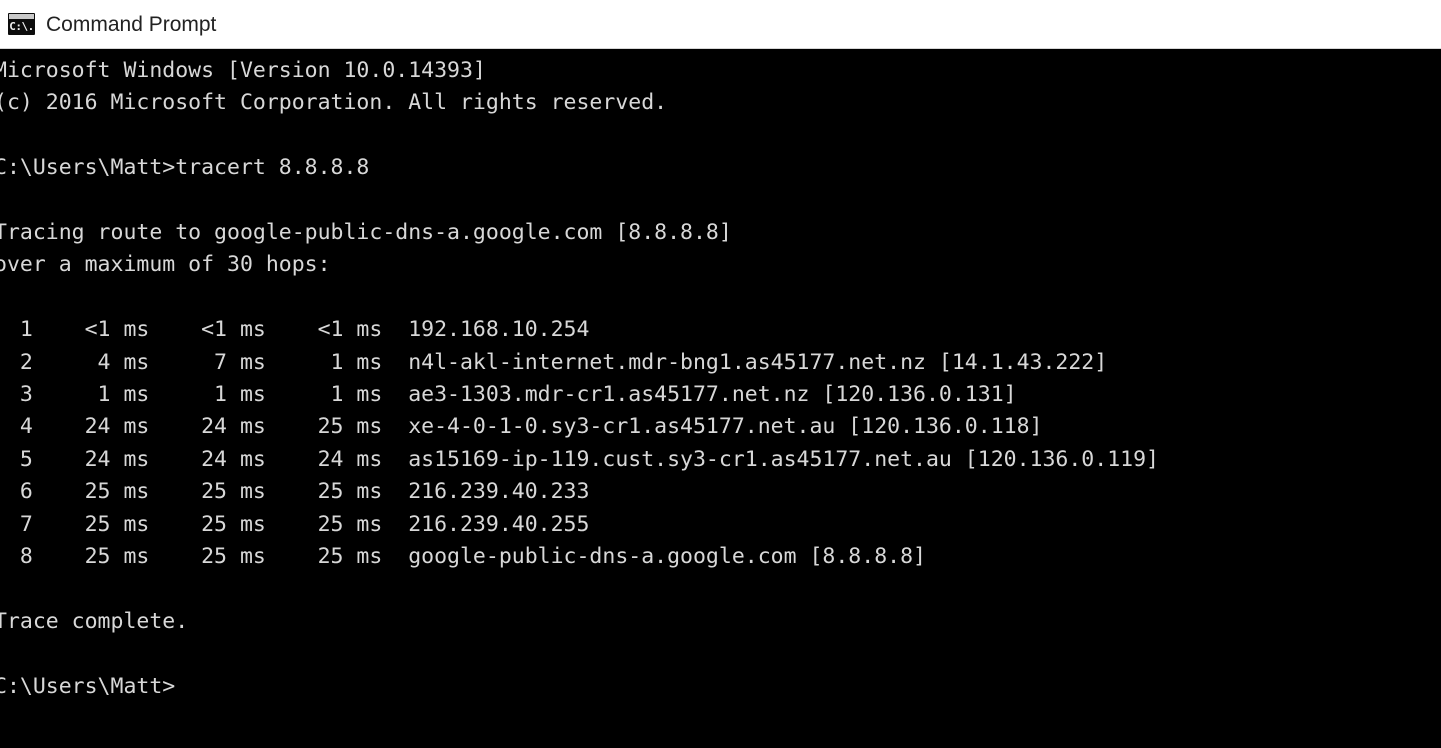 The height and width of the screenshot is (748, 1441). I want to click on window-titlebar: C:\. Command Prompt, so click(720, 24).